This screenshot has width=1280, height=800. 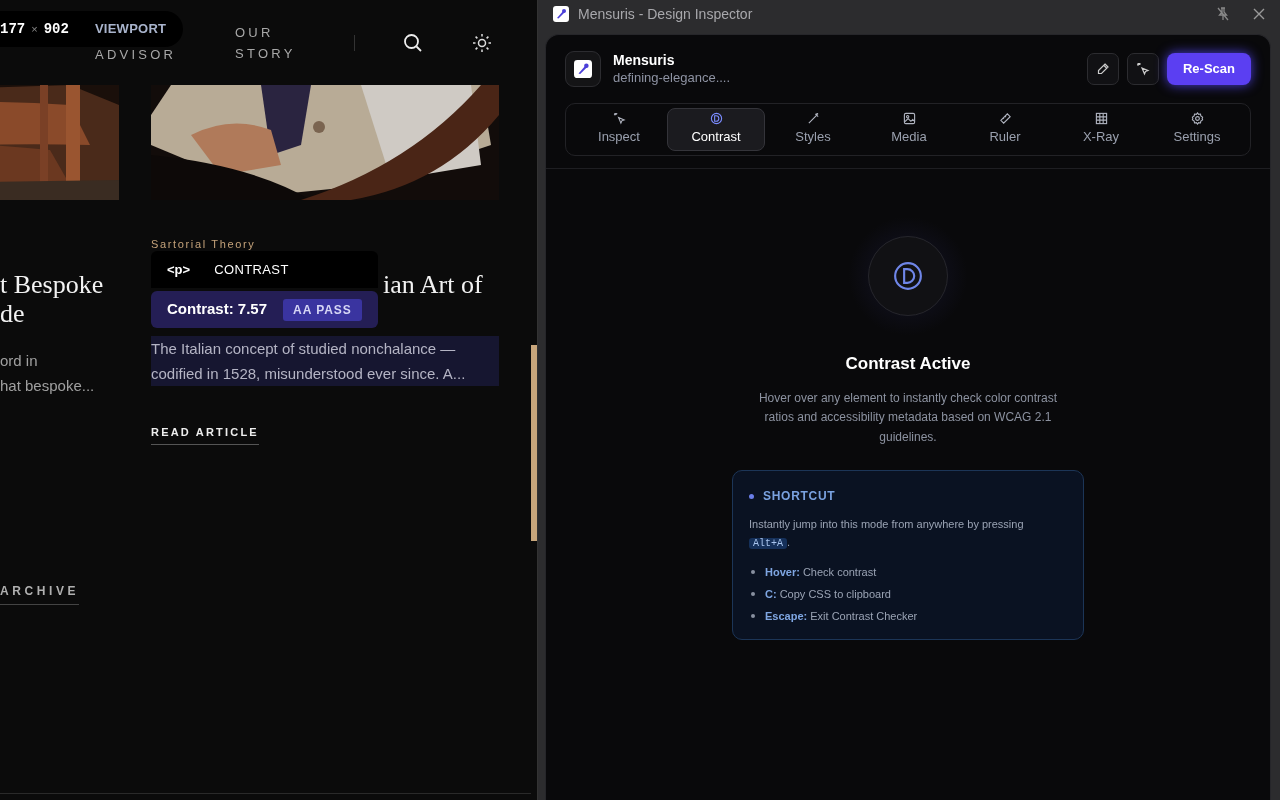 I want to click on tab: Media, so click(x=909, y=129).